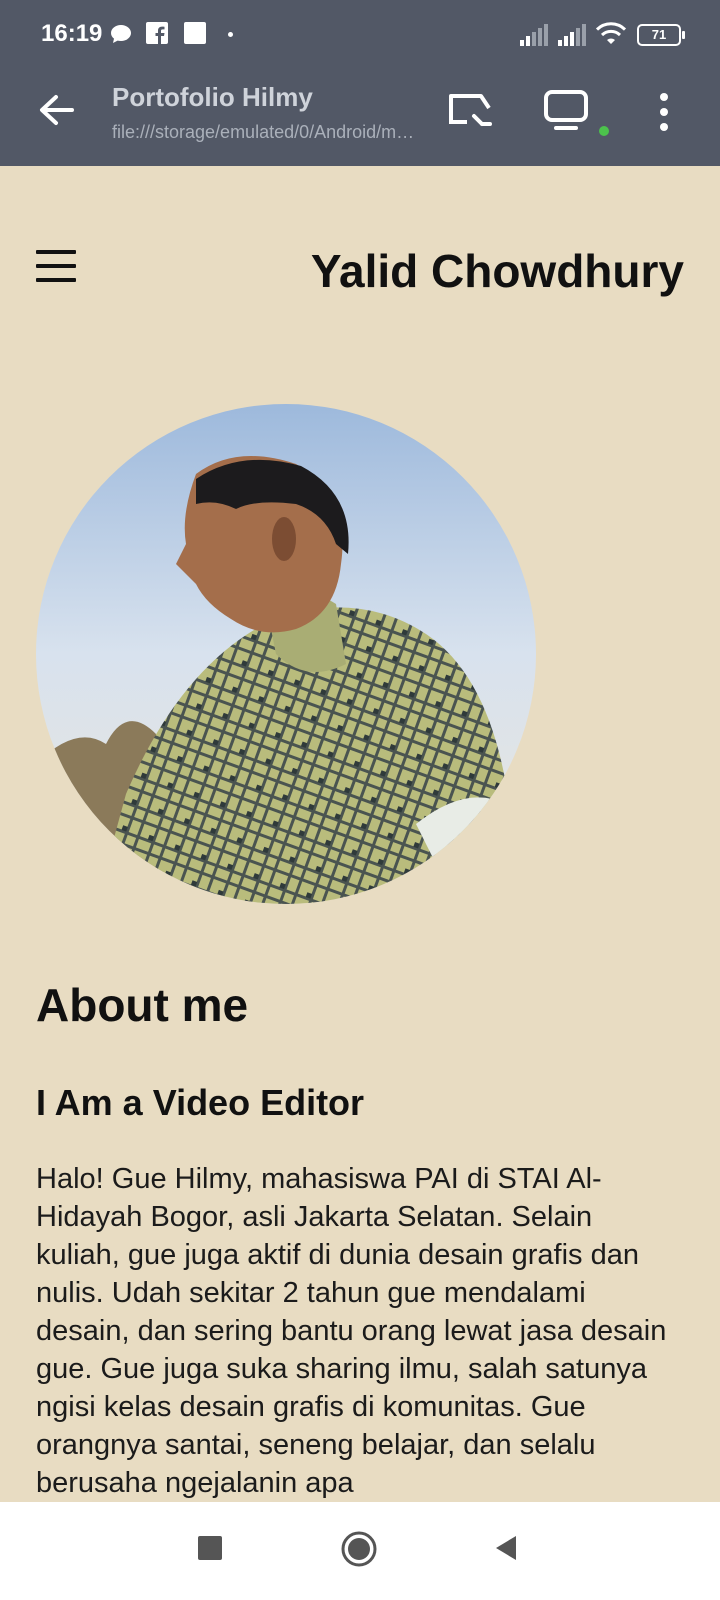 The width and height of the screenshot is (720, 1600). Describe the element at coordinates (72, 33) in the screenshot. I see `status-time: 16:19` at that location.